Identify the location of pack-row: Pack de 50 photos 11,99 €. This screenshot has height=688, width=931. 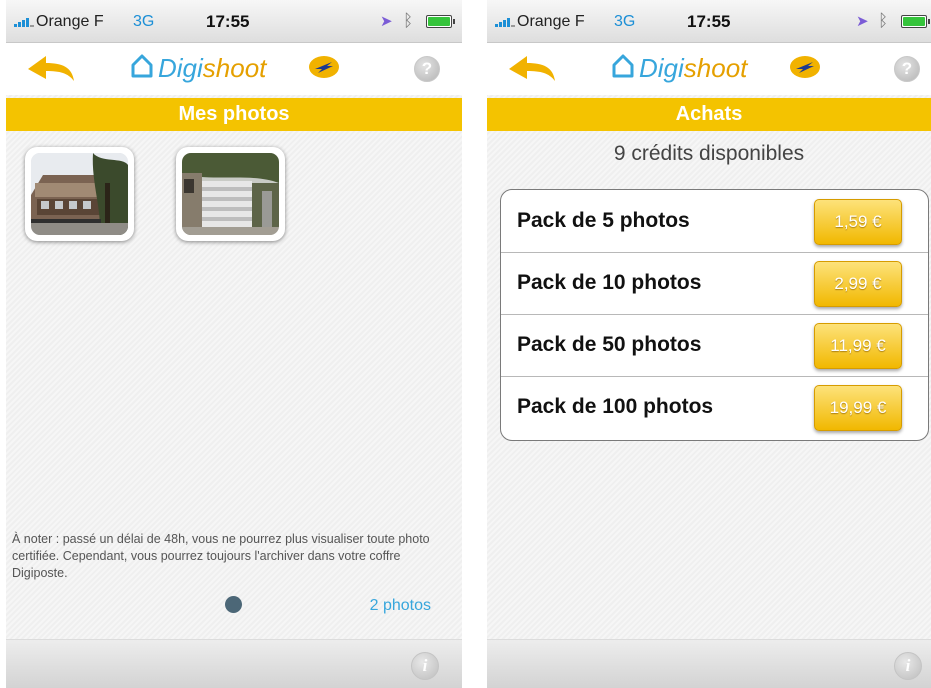
(714, 345).